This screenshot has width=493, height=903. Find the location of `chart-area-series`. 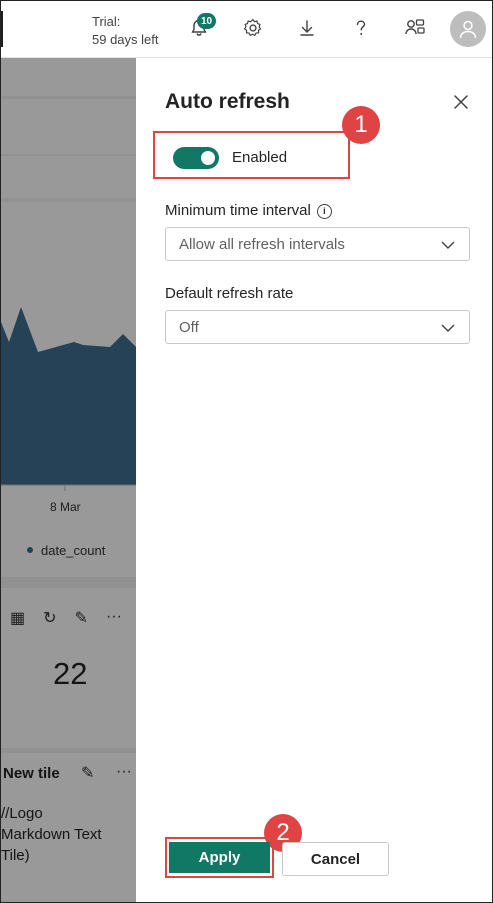

chart-area-series is located at coordinates (68, 396).